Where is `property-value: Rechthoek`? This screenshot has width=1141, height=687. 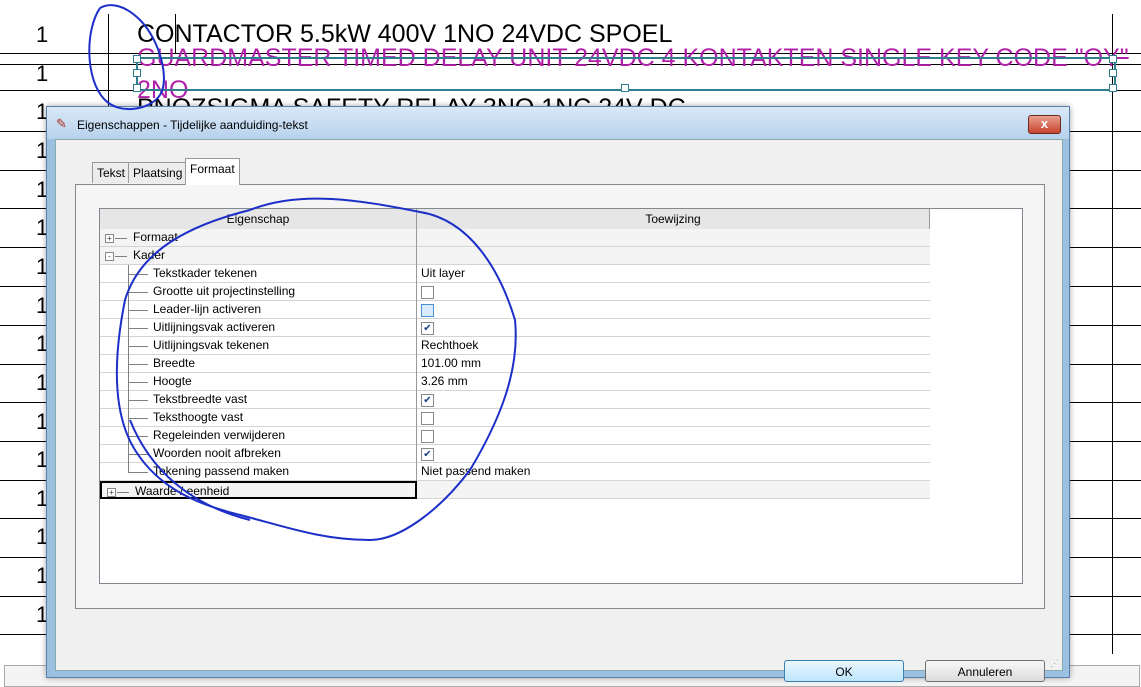 property-value: Rechthoek is located at coordinates (450, 345).